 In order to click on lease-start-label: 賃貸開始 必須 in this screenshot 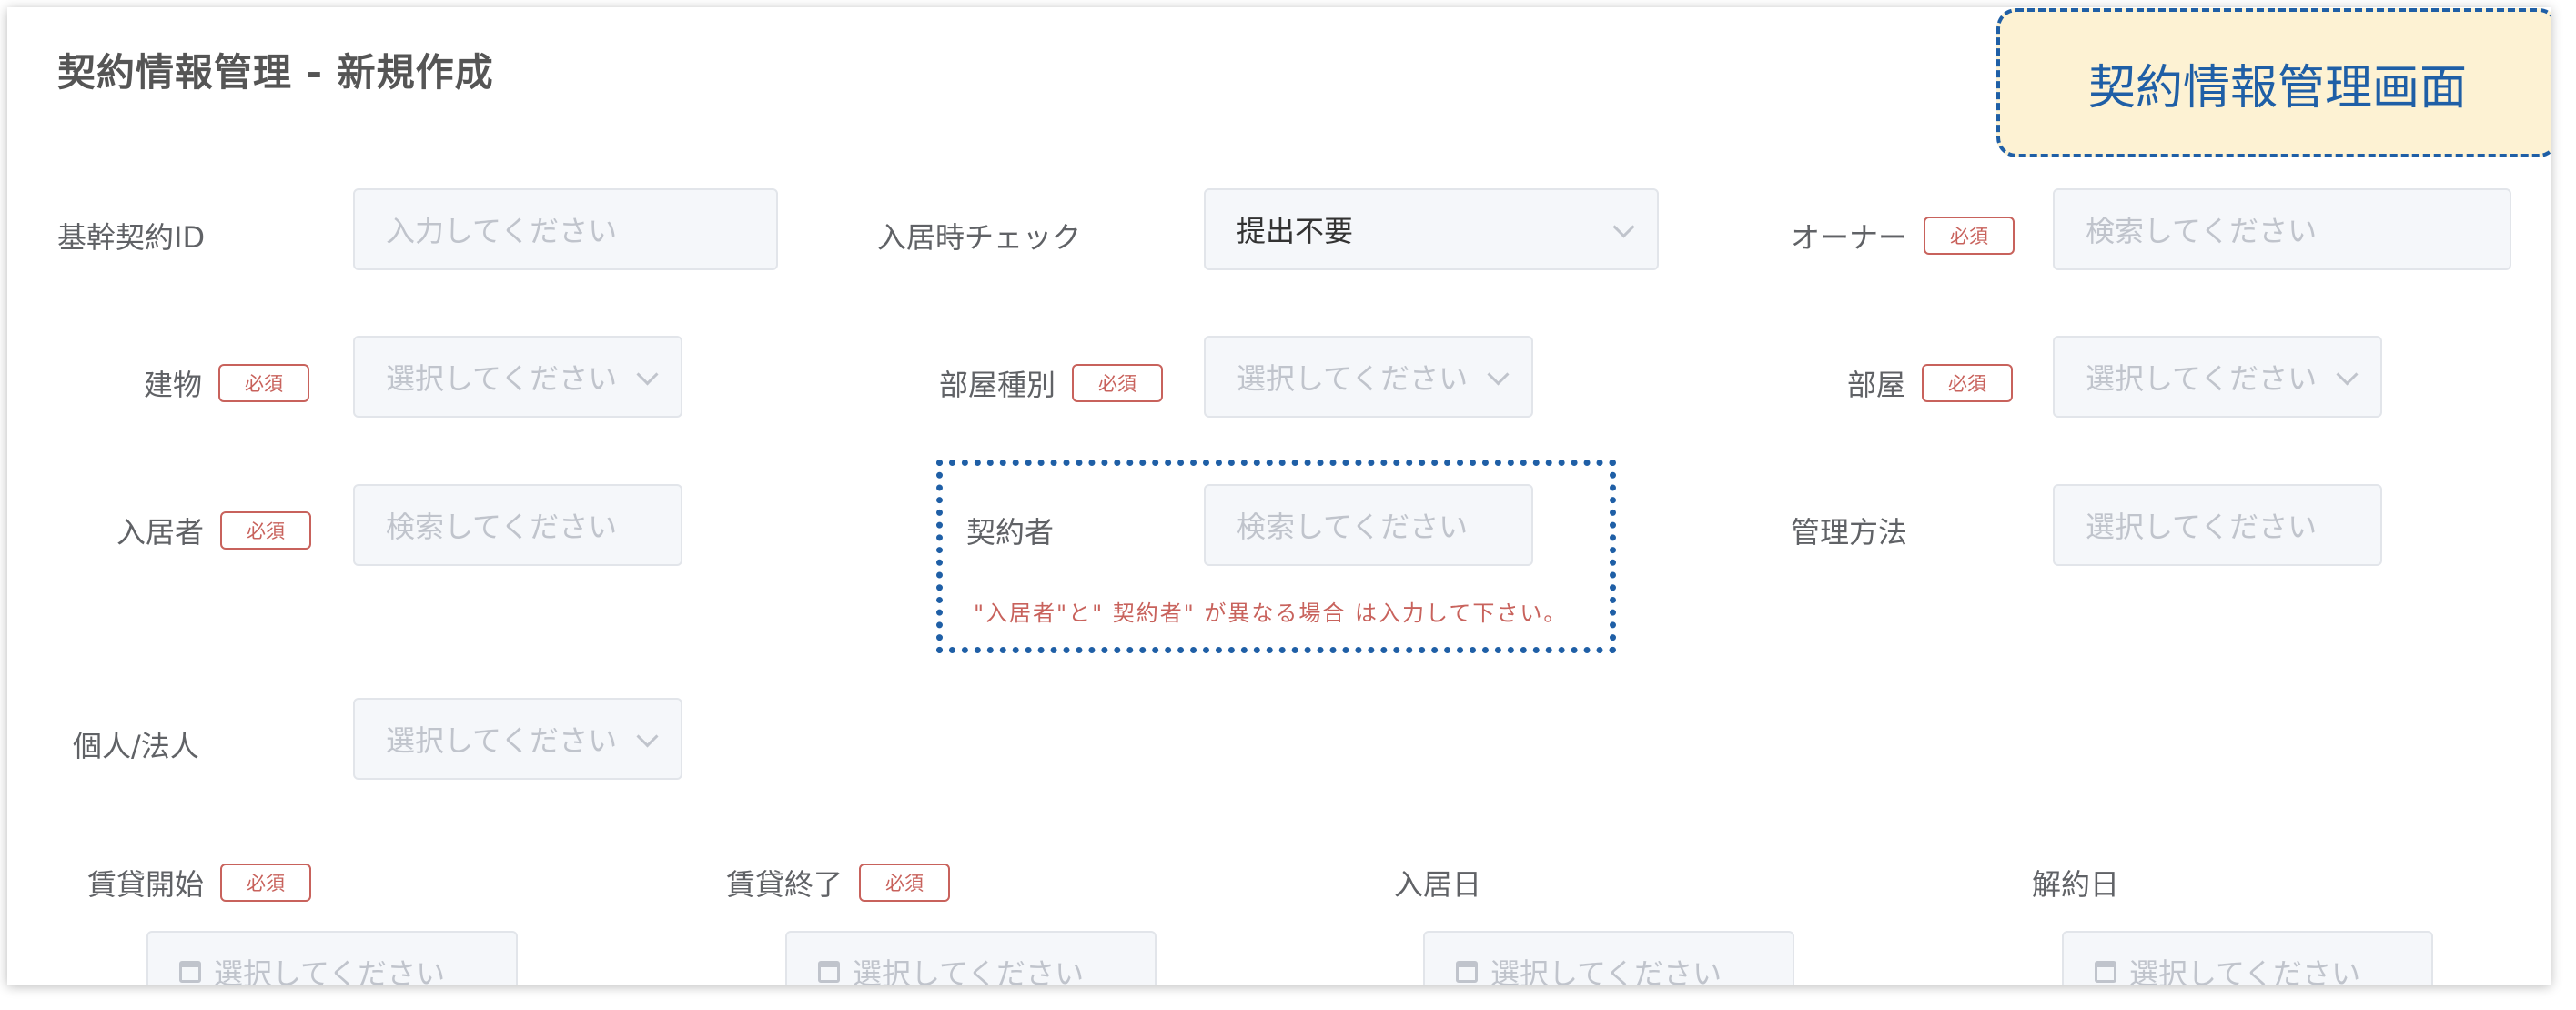, I will do `click(199, 883)`.